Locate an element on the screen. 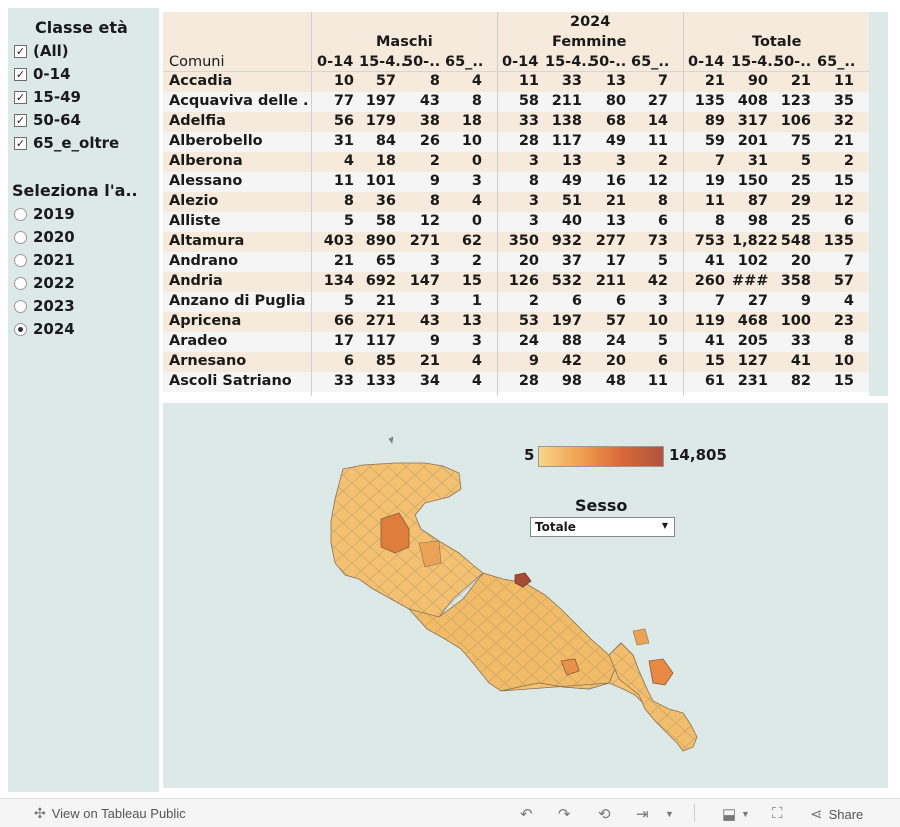 Image resolution: width=900 pixels, height=827 pixels. age-option-15-49: ✓ 15-49 is located at coordinates (47, 97).